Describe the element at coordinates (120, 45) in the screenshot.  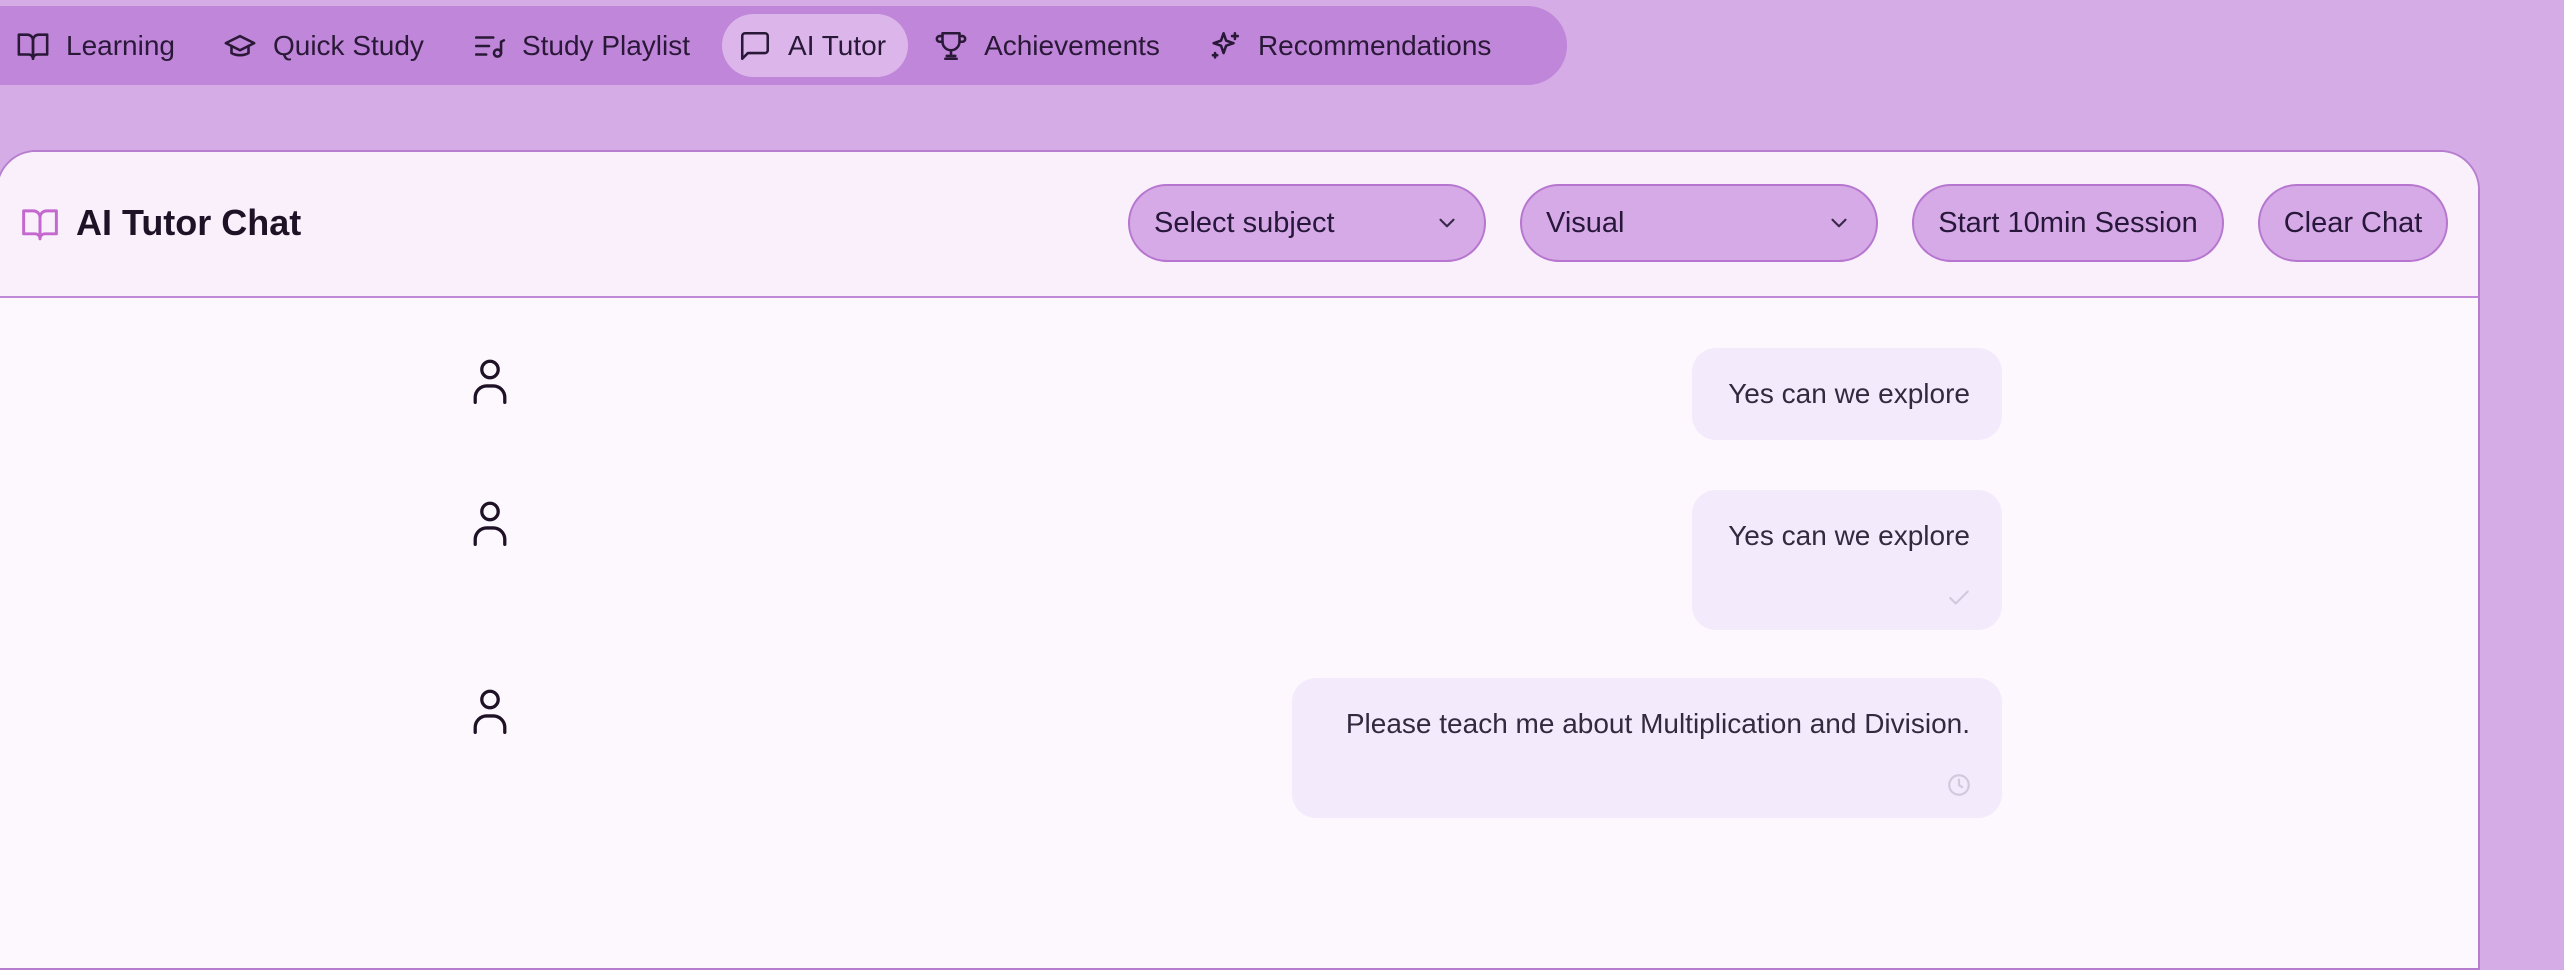
I see `nav-item-label: Learning` at that location.